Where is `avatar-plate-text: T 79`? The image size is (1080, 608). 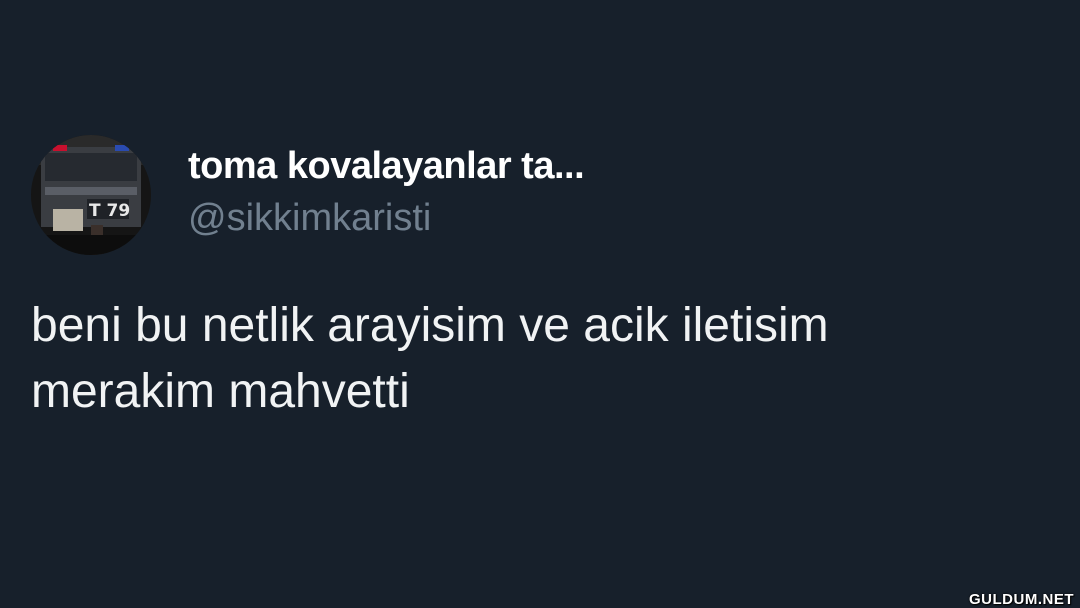 avatar-plate-text: T 79 is located at coordinates (109, 211).